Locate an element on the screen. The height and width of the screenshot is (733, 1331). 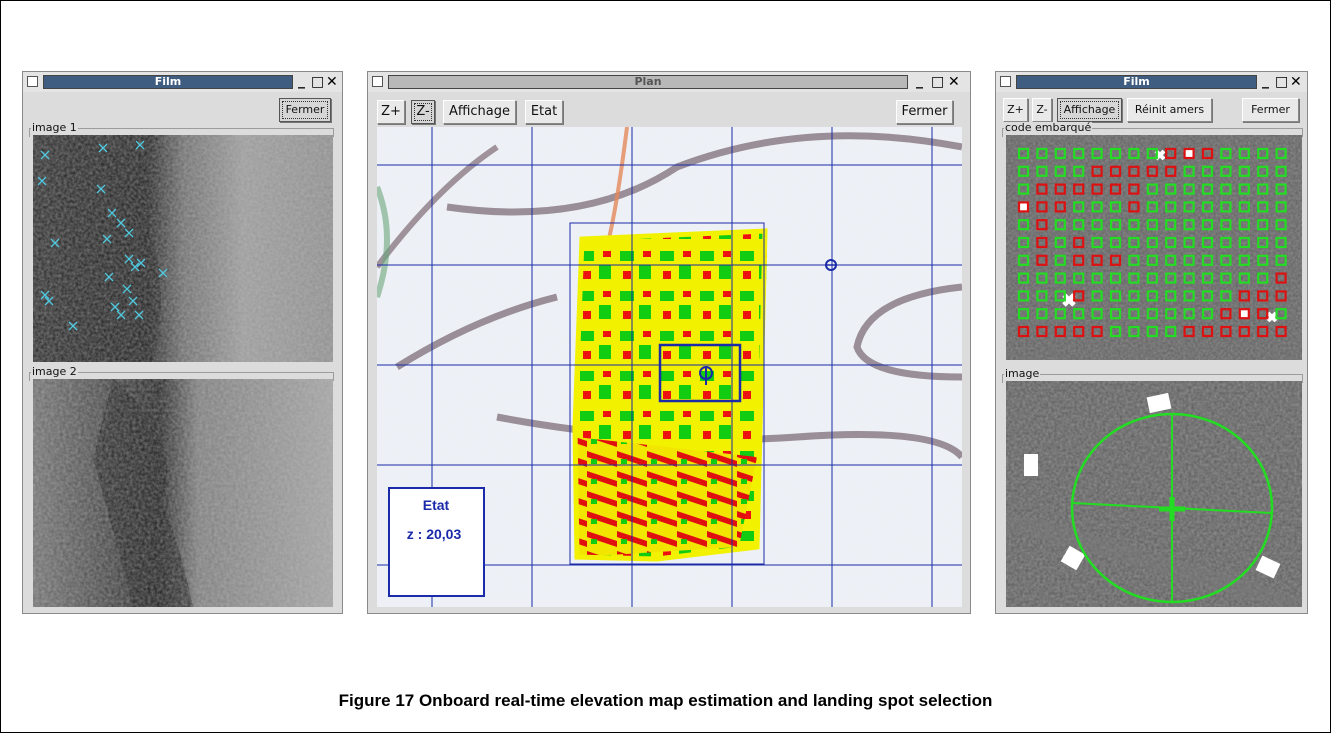
center-window-titlebar: Plan _ □ ✕ is located at coordinates (669, 82).